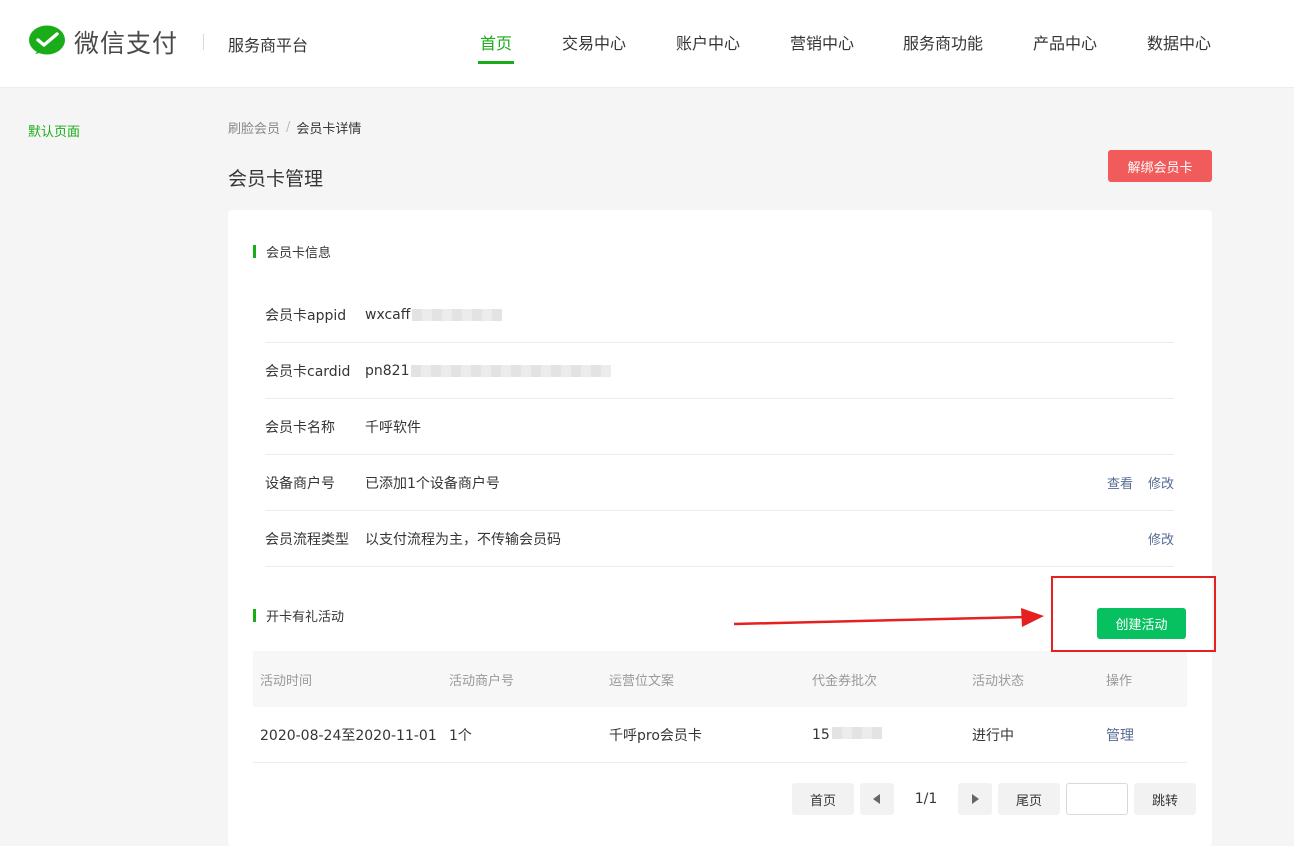 This screenshot has height=846, width=1294. What do you see at coordinates (432, 483) in the screenshot?
I see `info-value: 已添加1个设备商户号` at bounding box center [432, 483].